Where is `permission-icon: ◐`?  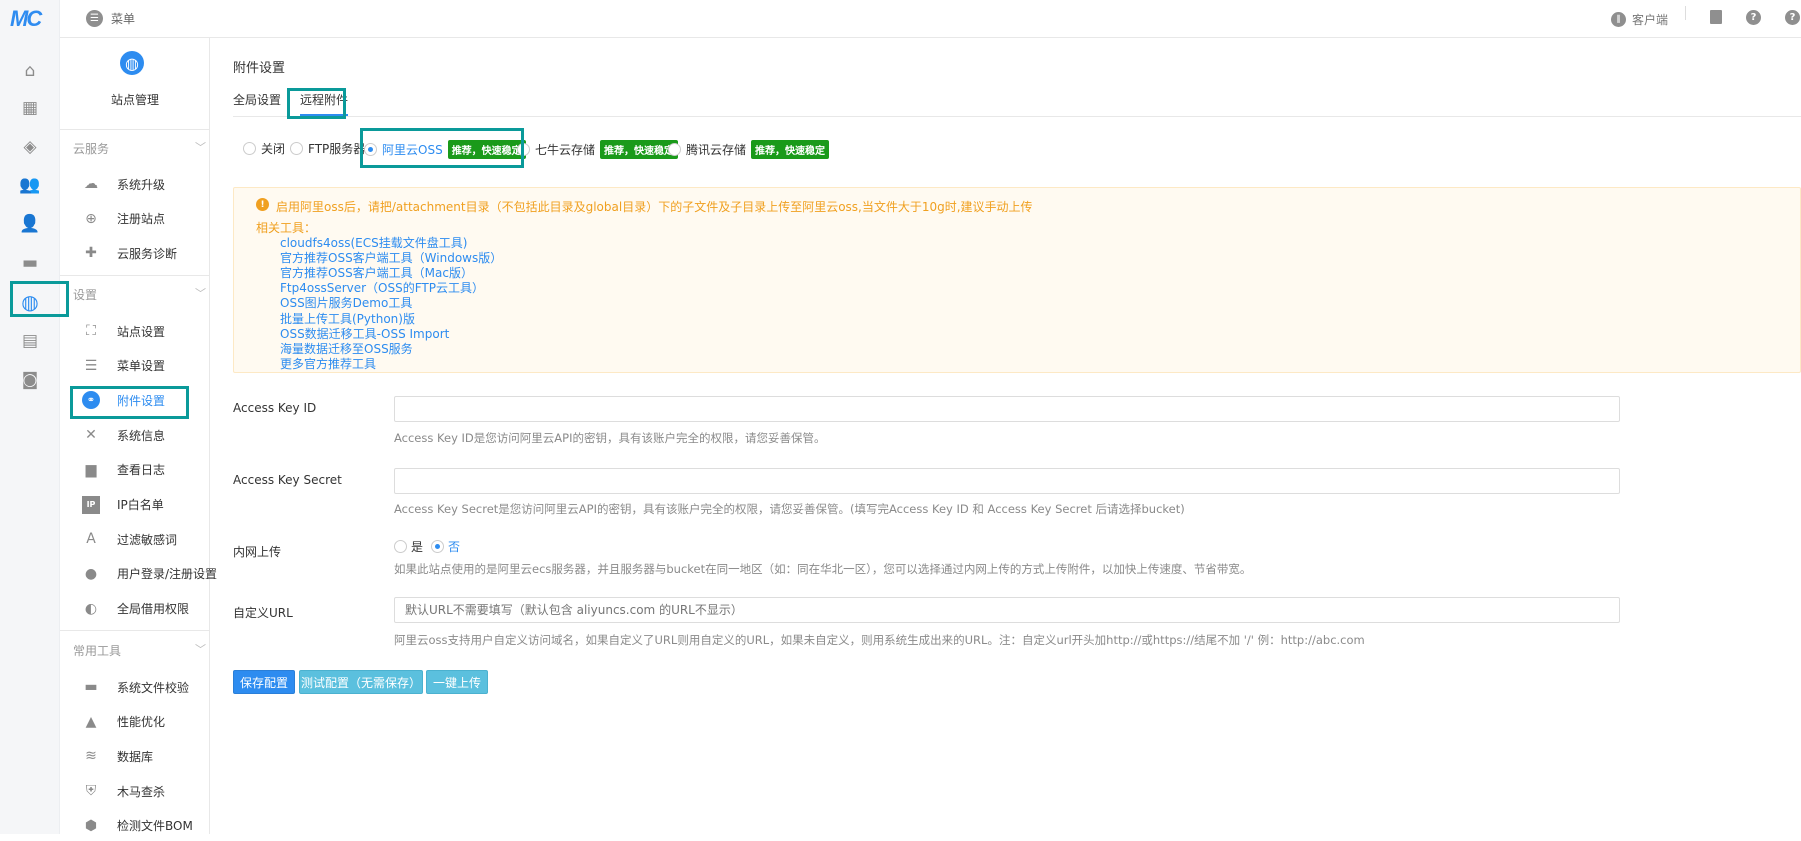 permission-icon: ◐ is located at coordinates (91, 608).